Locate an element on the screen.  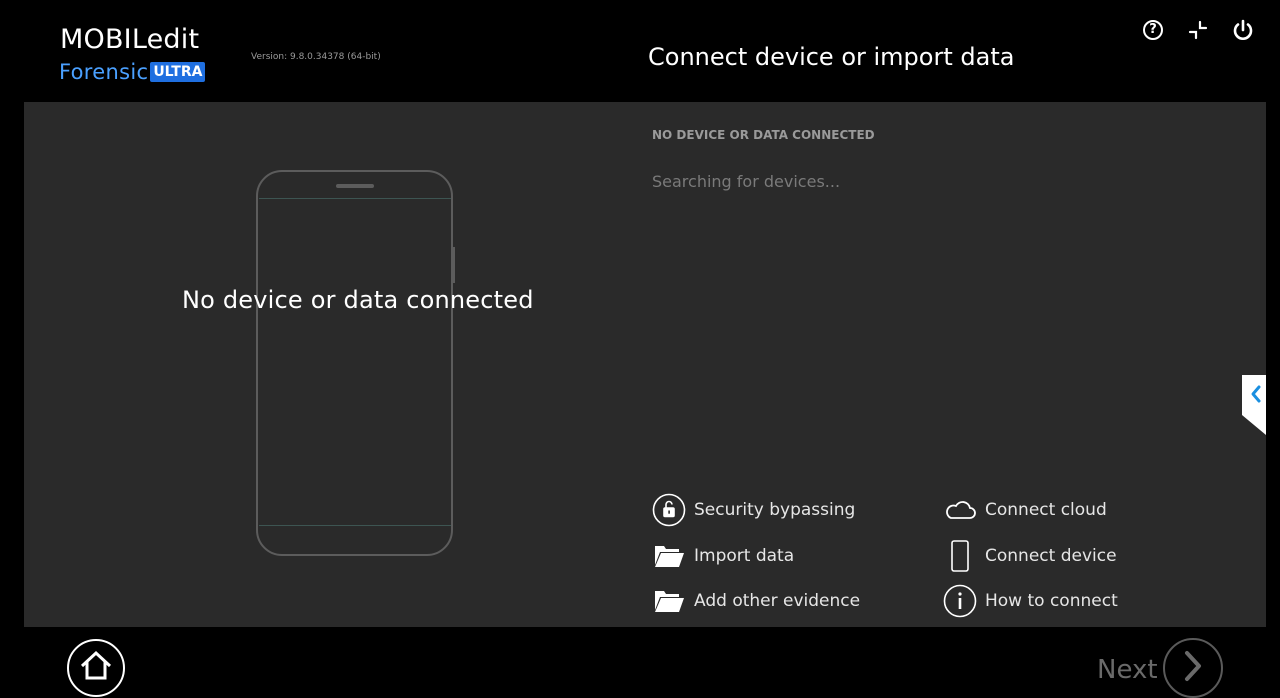
next-button is located at coordinates (1193, 668).